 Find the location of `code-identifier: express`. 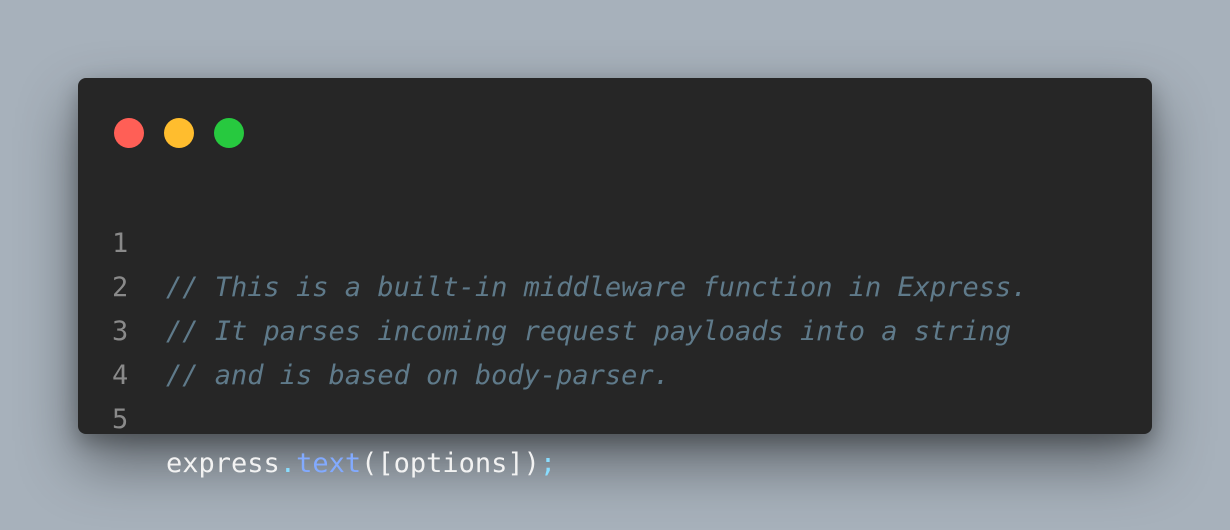

code-identifier: express is located at coordinates (223, 463).